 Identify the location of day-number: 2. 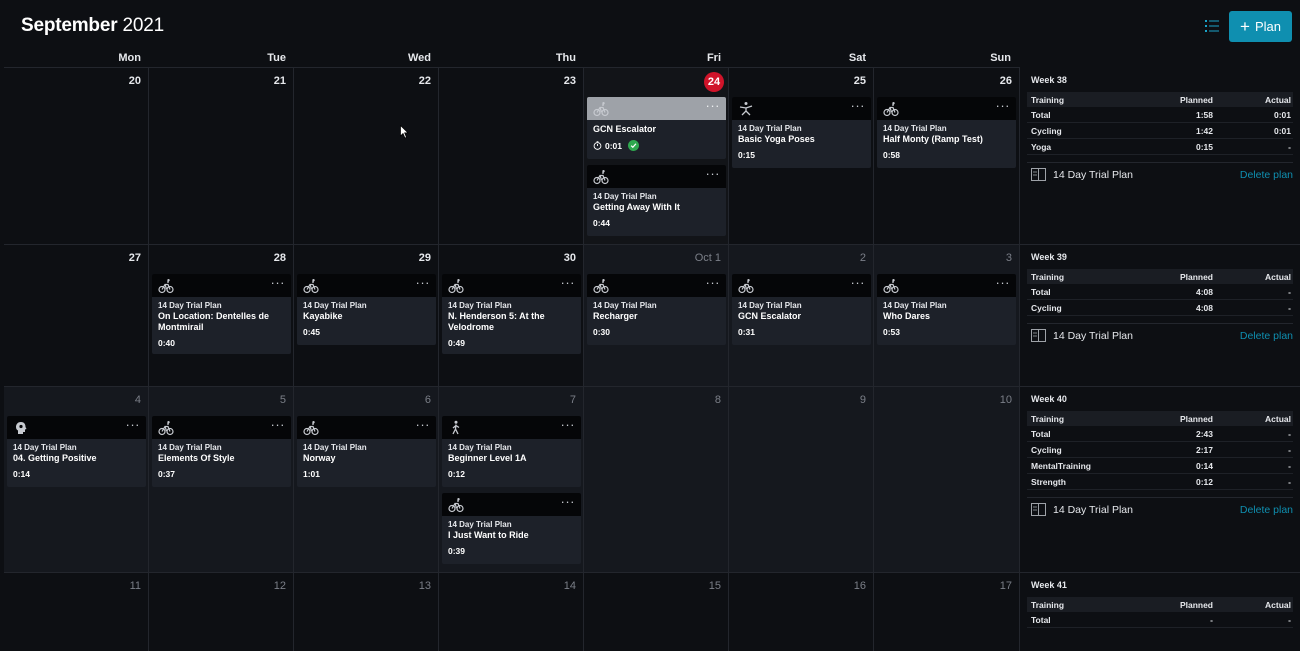
(862, 258).